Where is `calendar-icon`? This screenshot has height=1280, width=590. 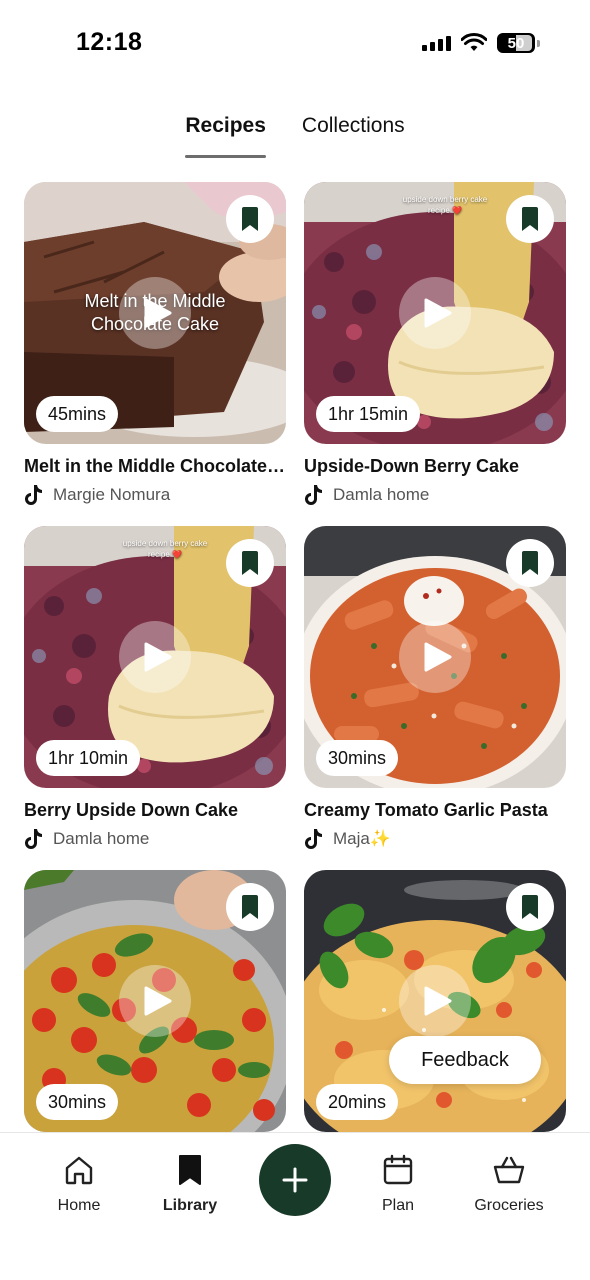 calendar-icon is located at coordinates (398, 1169).